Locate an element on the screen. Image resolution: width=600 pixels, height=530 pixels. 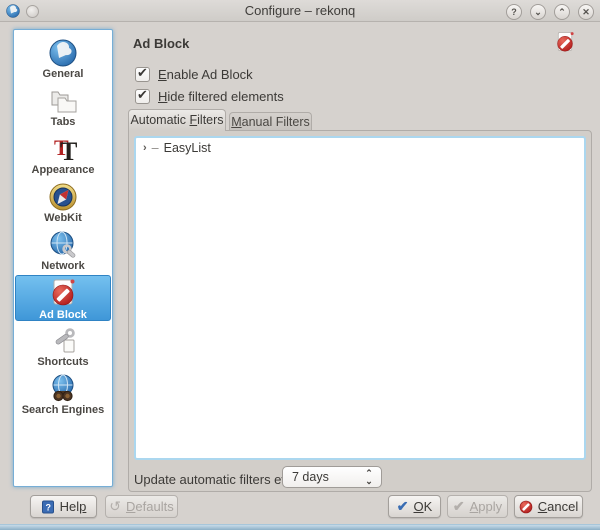
sidebar-item-label: Network is located at coordinates (63, 266).